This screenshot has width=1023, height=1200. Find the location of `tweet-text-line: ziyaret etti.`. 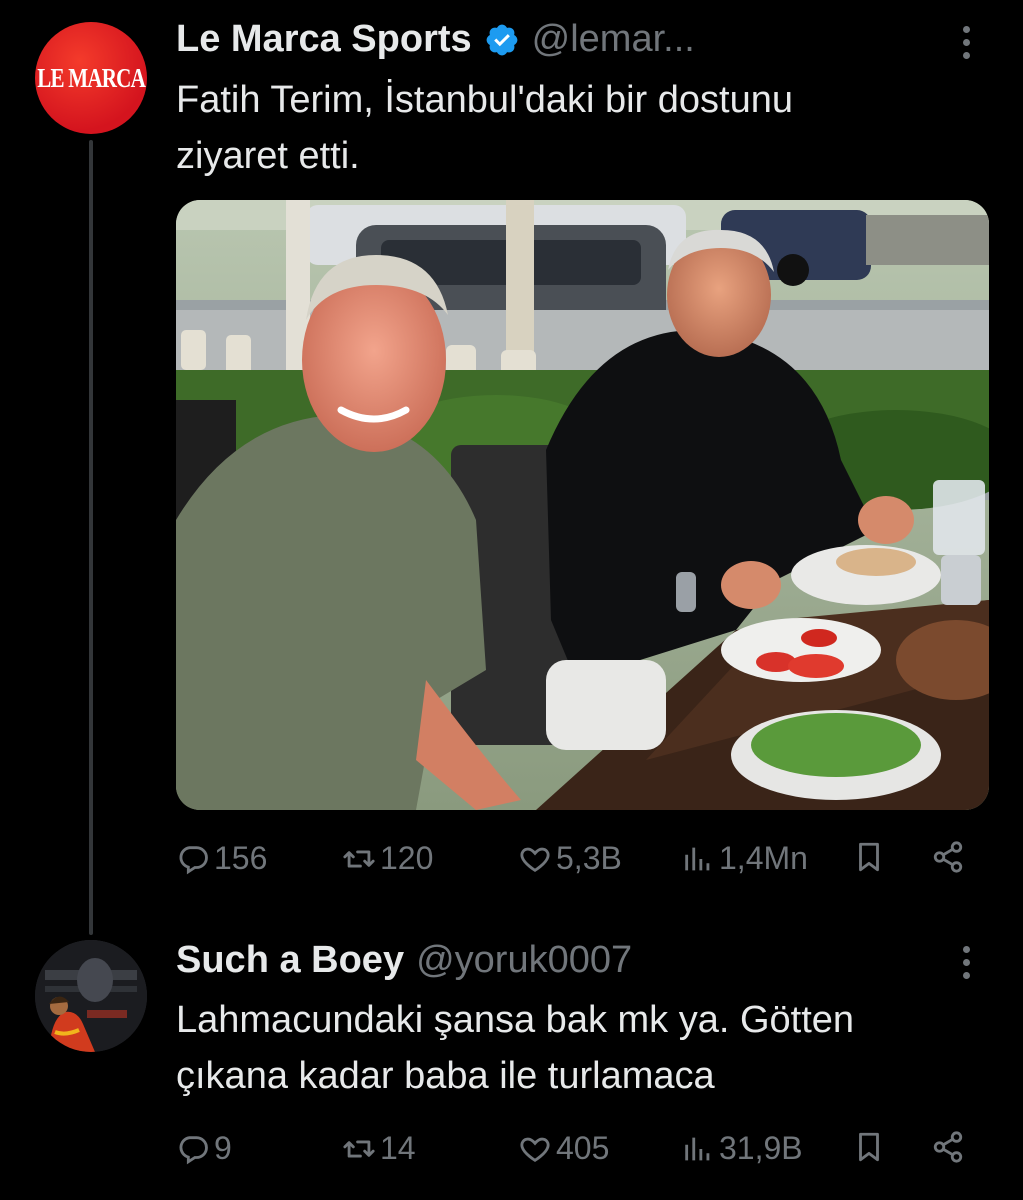

tweet-text-line: ziyaret etti. is located at coordinates (268, 156).